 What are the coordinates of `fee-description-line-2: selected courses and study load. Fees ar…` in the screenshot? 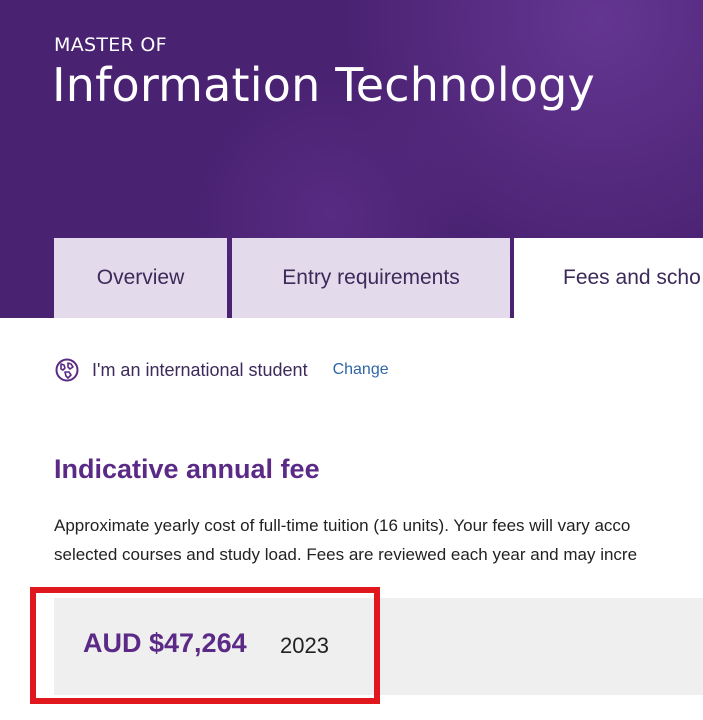 It's located at (346, 554).